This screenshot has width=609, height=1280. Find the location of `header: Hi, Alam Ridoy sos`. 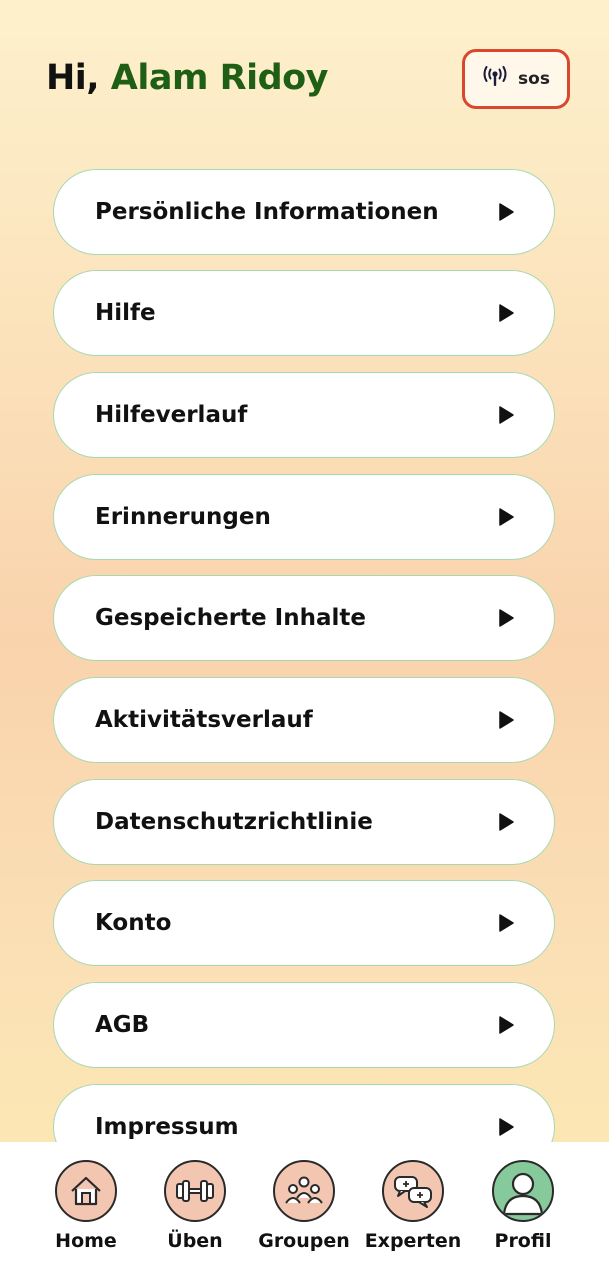

header: Hi, Alam Ridoy sos is located at coordinates (304, 80).